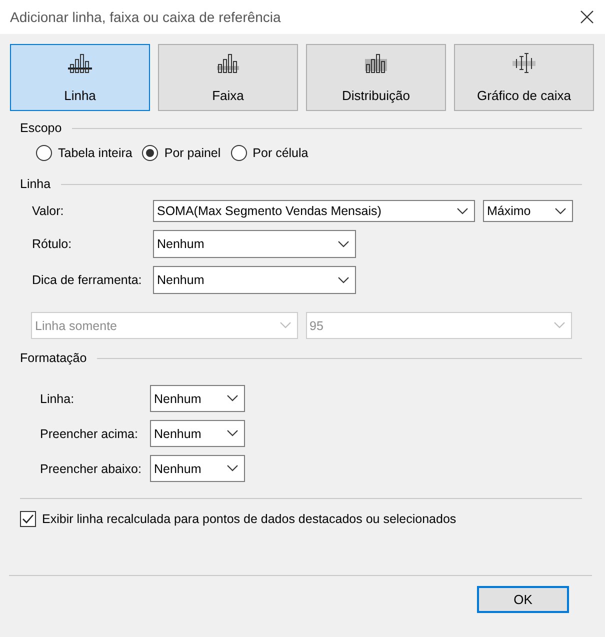 Image resolution: width=605 pixels, height=637 pixels. What do you see at coordinates (89, 433) in the screenshot?
I see `field-label: Preencher acima:` at bounding box center [89, 433].